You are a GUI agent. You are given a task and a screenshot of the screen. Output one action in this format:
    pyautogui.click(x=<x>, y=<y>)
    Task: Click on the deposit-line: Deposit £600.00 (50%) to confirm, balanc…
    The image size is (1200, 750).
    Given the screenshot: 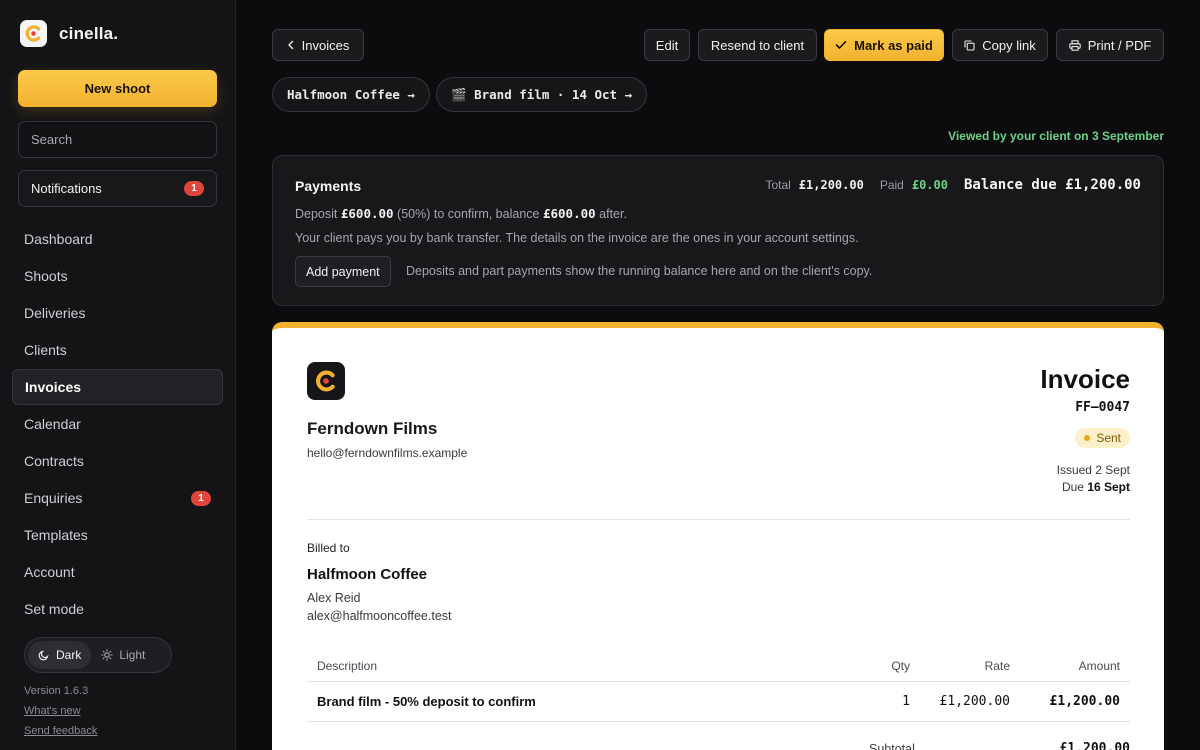 What is the action you would take?
    pyautogui.click(x=461, y=213)
    